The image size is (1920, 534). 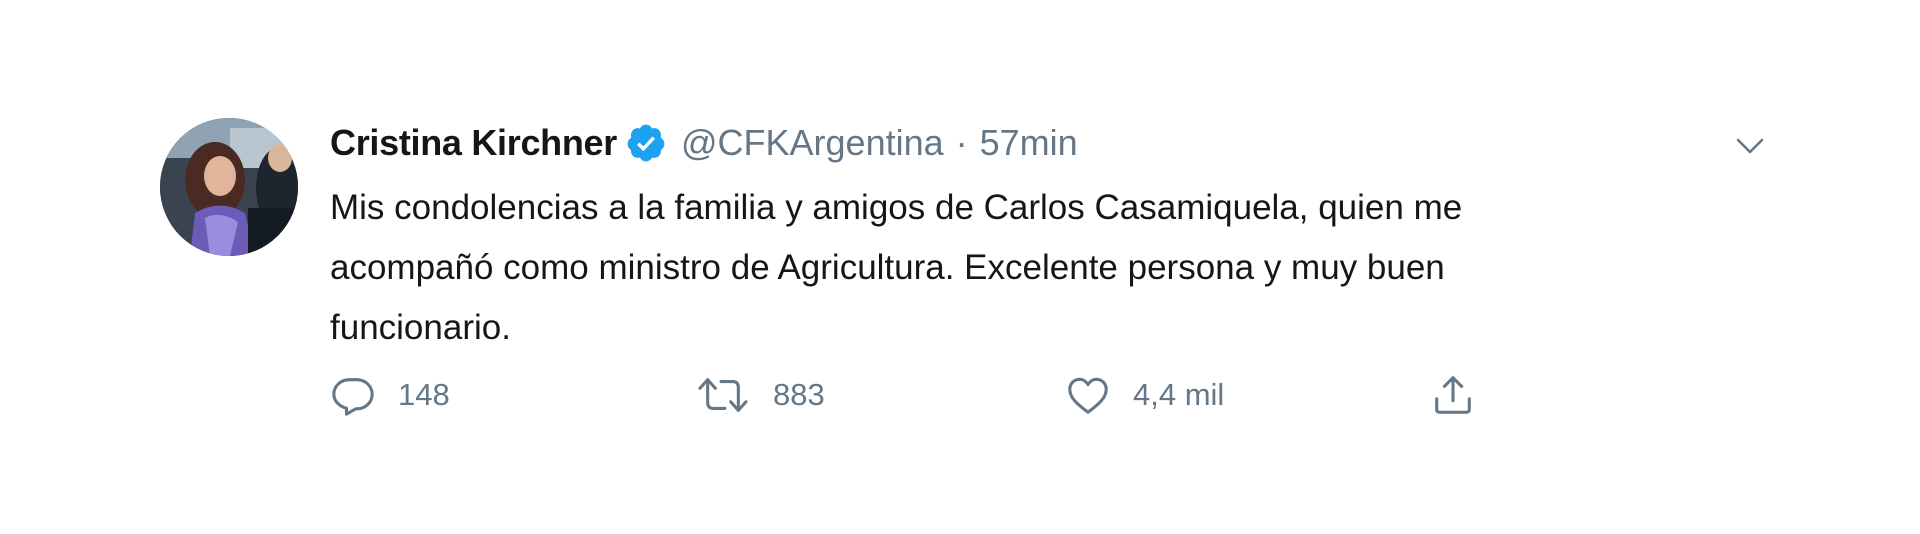 I want to click on share-icon, so click(x=1453, y=395).